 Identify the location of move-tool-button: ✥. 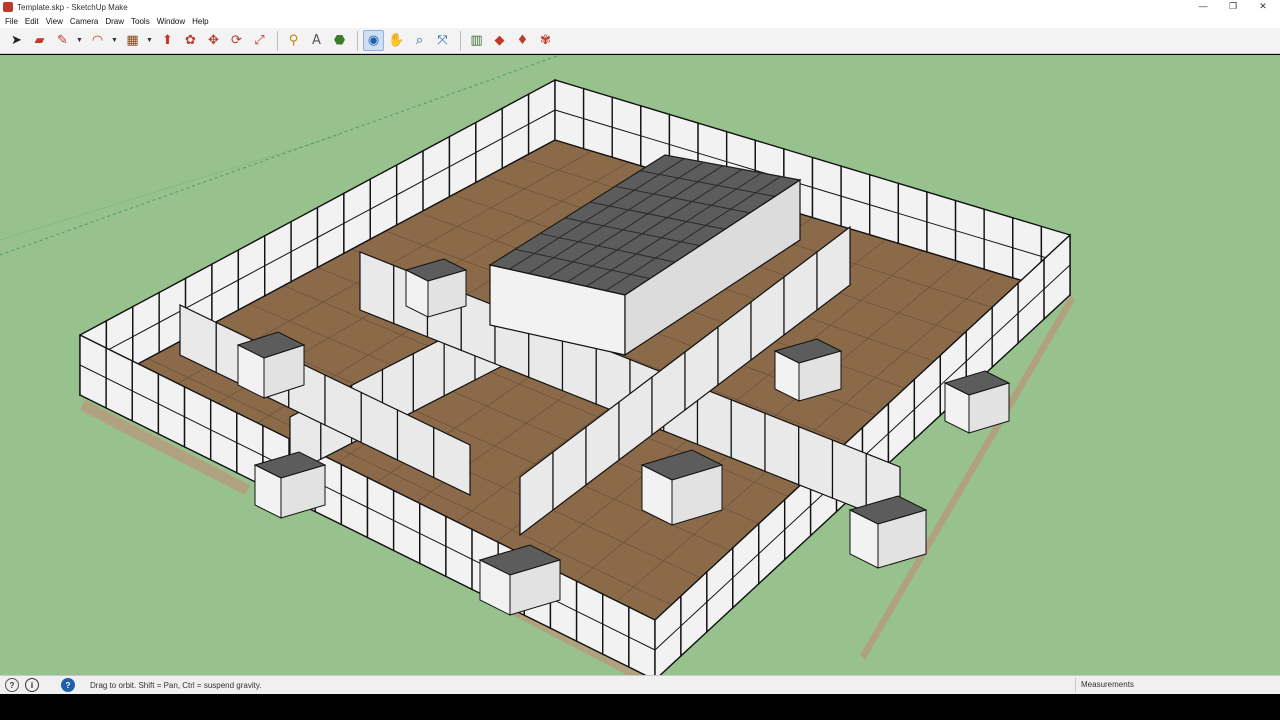
(213, 40).